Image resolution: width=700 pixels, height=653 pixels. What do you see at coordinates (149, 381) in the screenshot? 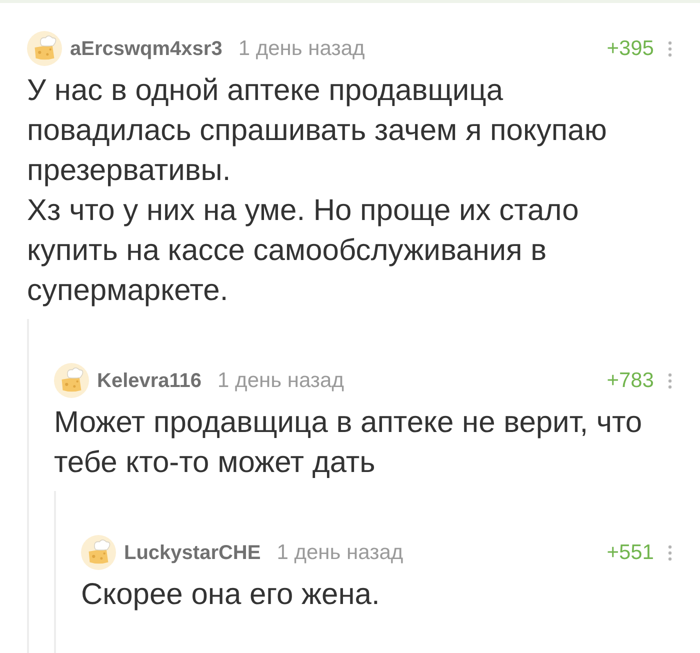
I see `username: Kelevra116` at bounding box center [149, 381].